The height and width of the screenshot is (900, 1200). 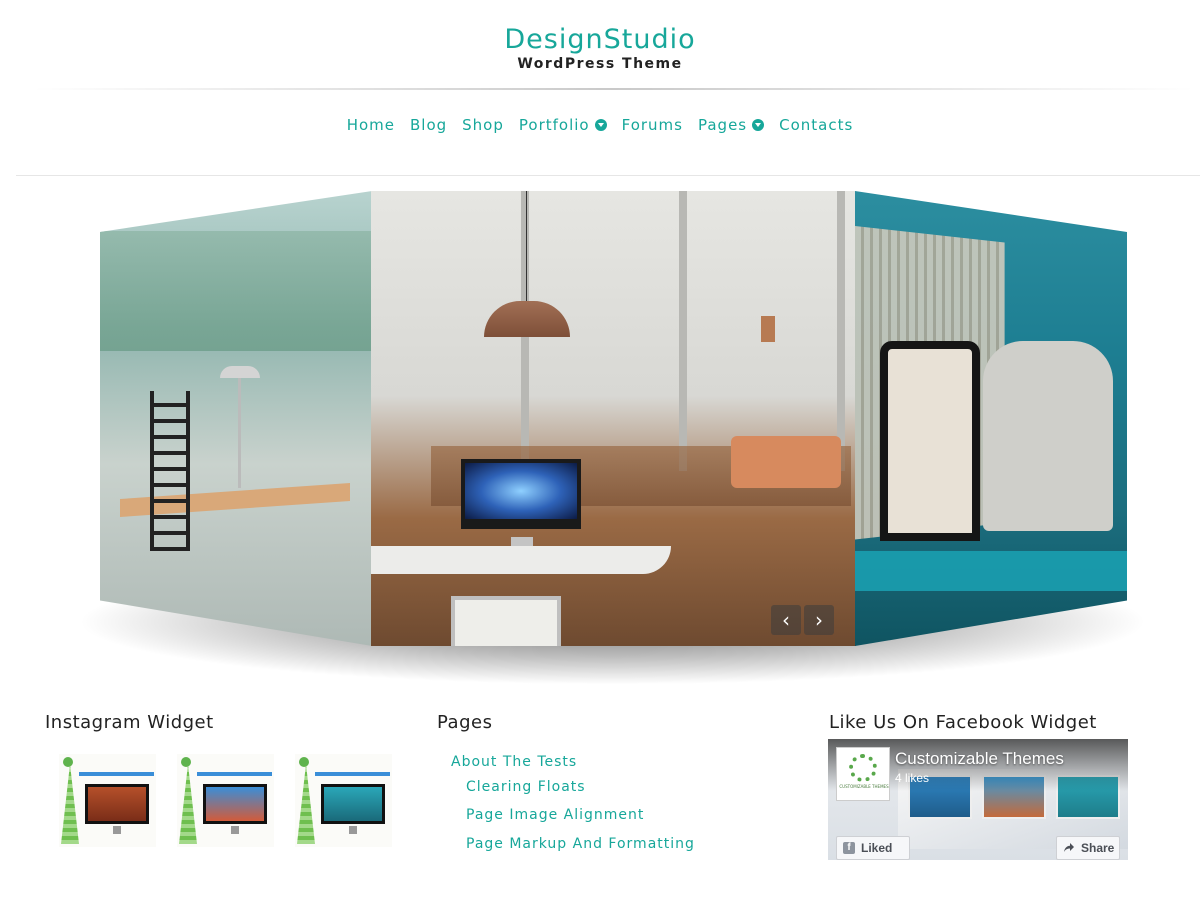 What do you see at coordinates (465, 722) in the screenshot?
I see `widget-title: Pages` at bounding box center [465, 722].